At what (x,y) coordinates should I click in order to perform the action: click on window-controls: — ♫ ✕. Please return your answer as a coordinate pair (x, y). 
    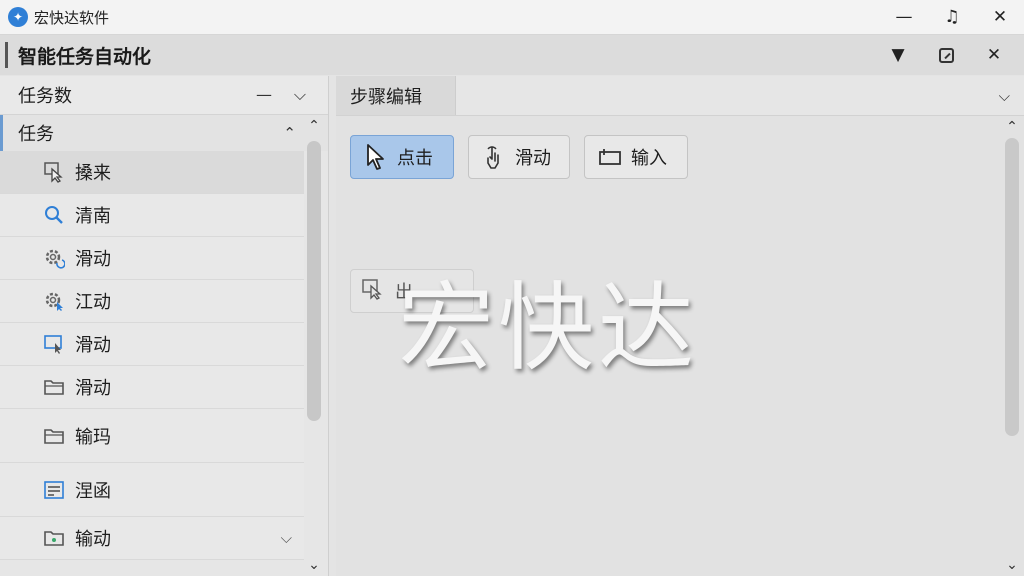
    Looking at the image, I should click on (952, 17).